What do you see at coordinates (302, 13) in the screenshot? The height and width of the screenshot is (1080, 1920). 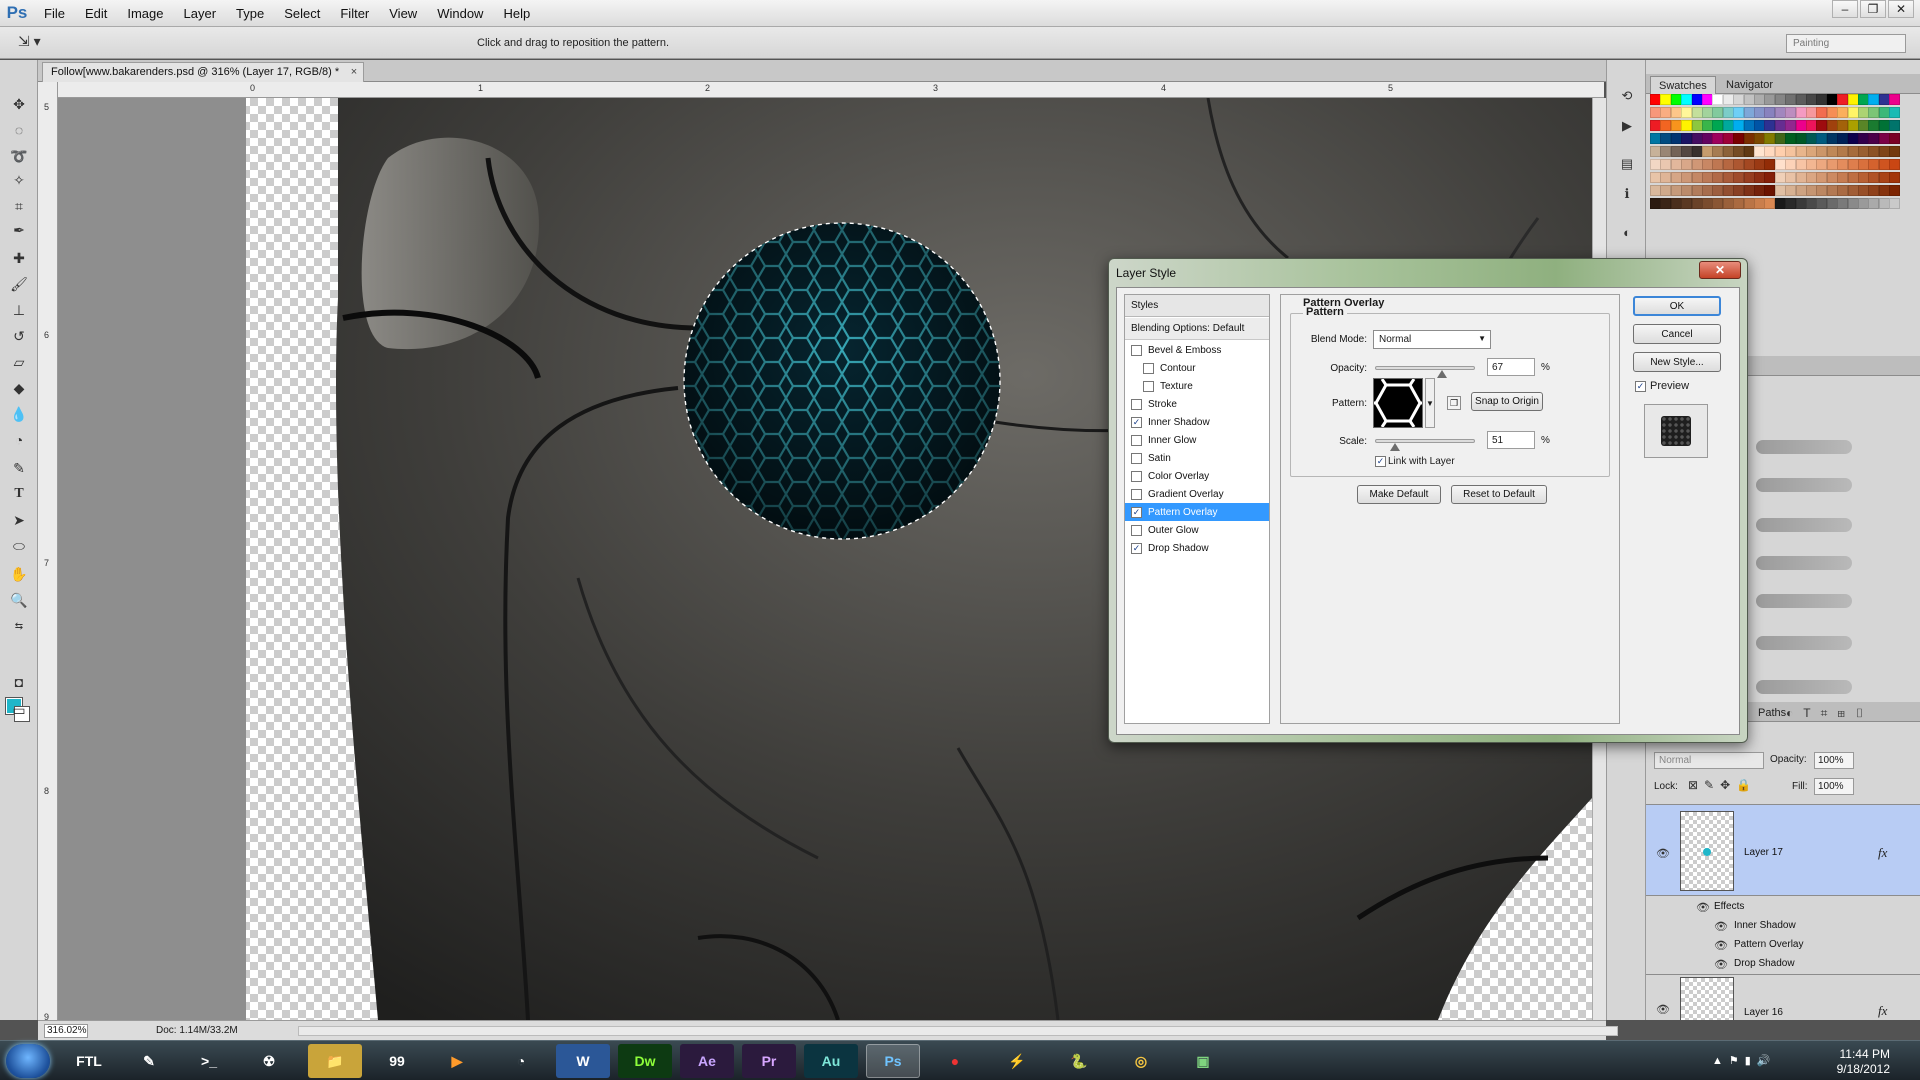 I see `menu-select: Select` at bounding box center [302, 13].